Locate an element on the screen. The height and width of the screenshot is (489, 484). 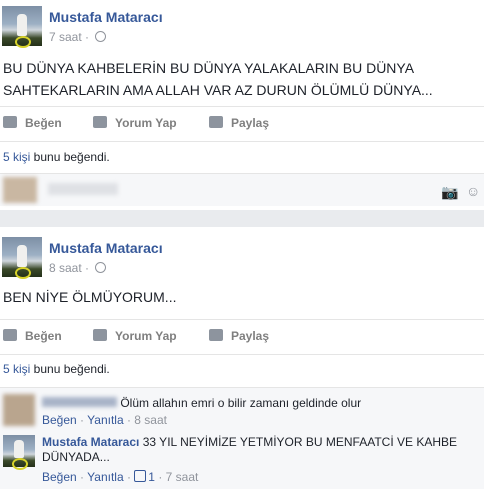
comment-time: 8 saat is located at coordinates (150, 420).